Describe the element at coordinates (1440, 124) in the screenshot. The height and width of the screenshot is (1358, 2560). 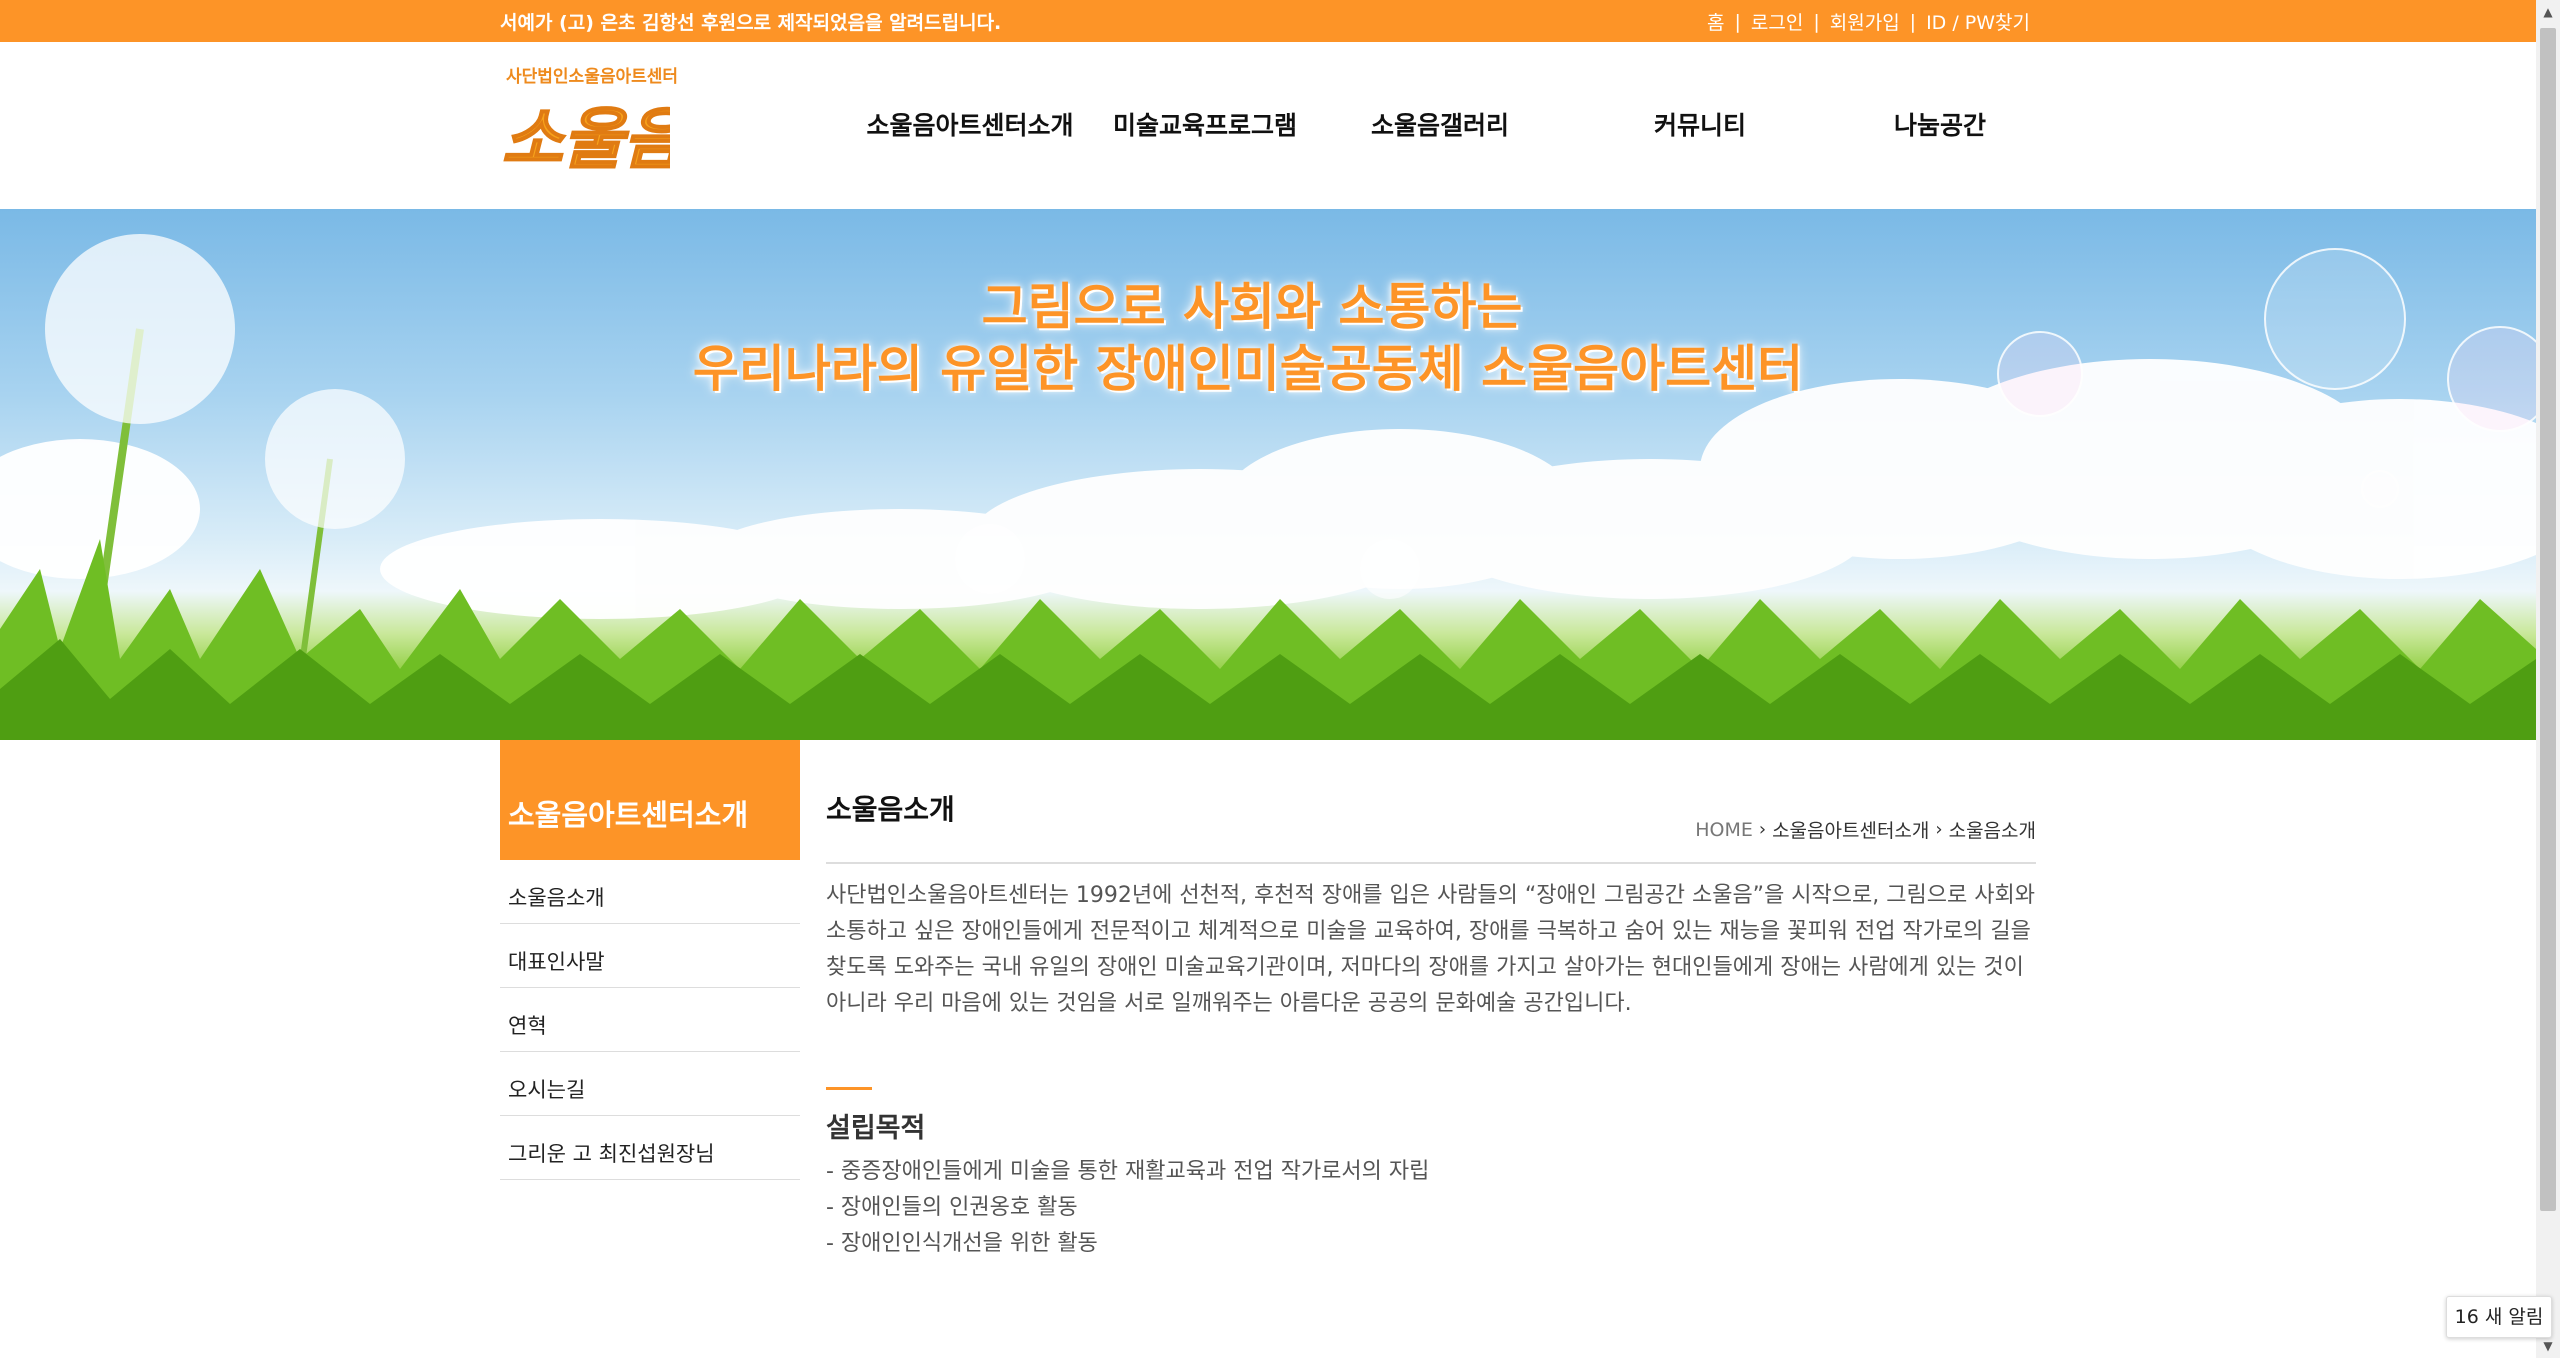
I see `nav-item-gallery: 소울음갤러리` at that location.